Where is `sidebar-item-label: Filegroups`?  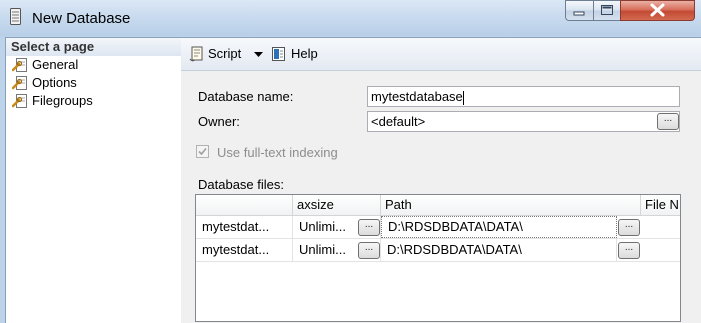
sidebar-item-label: Filegroups is located at coordinates (62, 100).